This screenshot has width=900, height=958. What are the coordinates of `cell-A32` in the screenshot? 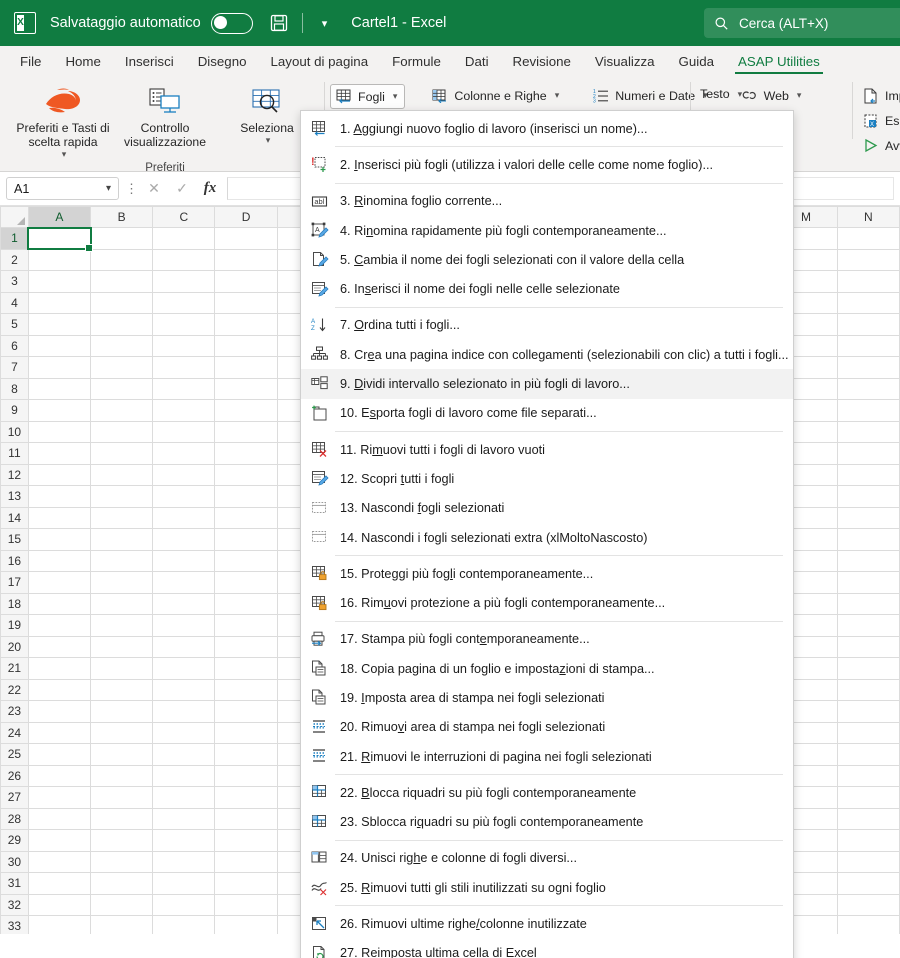 It's located at (59, 904).